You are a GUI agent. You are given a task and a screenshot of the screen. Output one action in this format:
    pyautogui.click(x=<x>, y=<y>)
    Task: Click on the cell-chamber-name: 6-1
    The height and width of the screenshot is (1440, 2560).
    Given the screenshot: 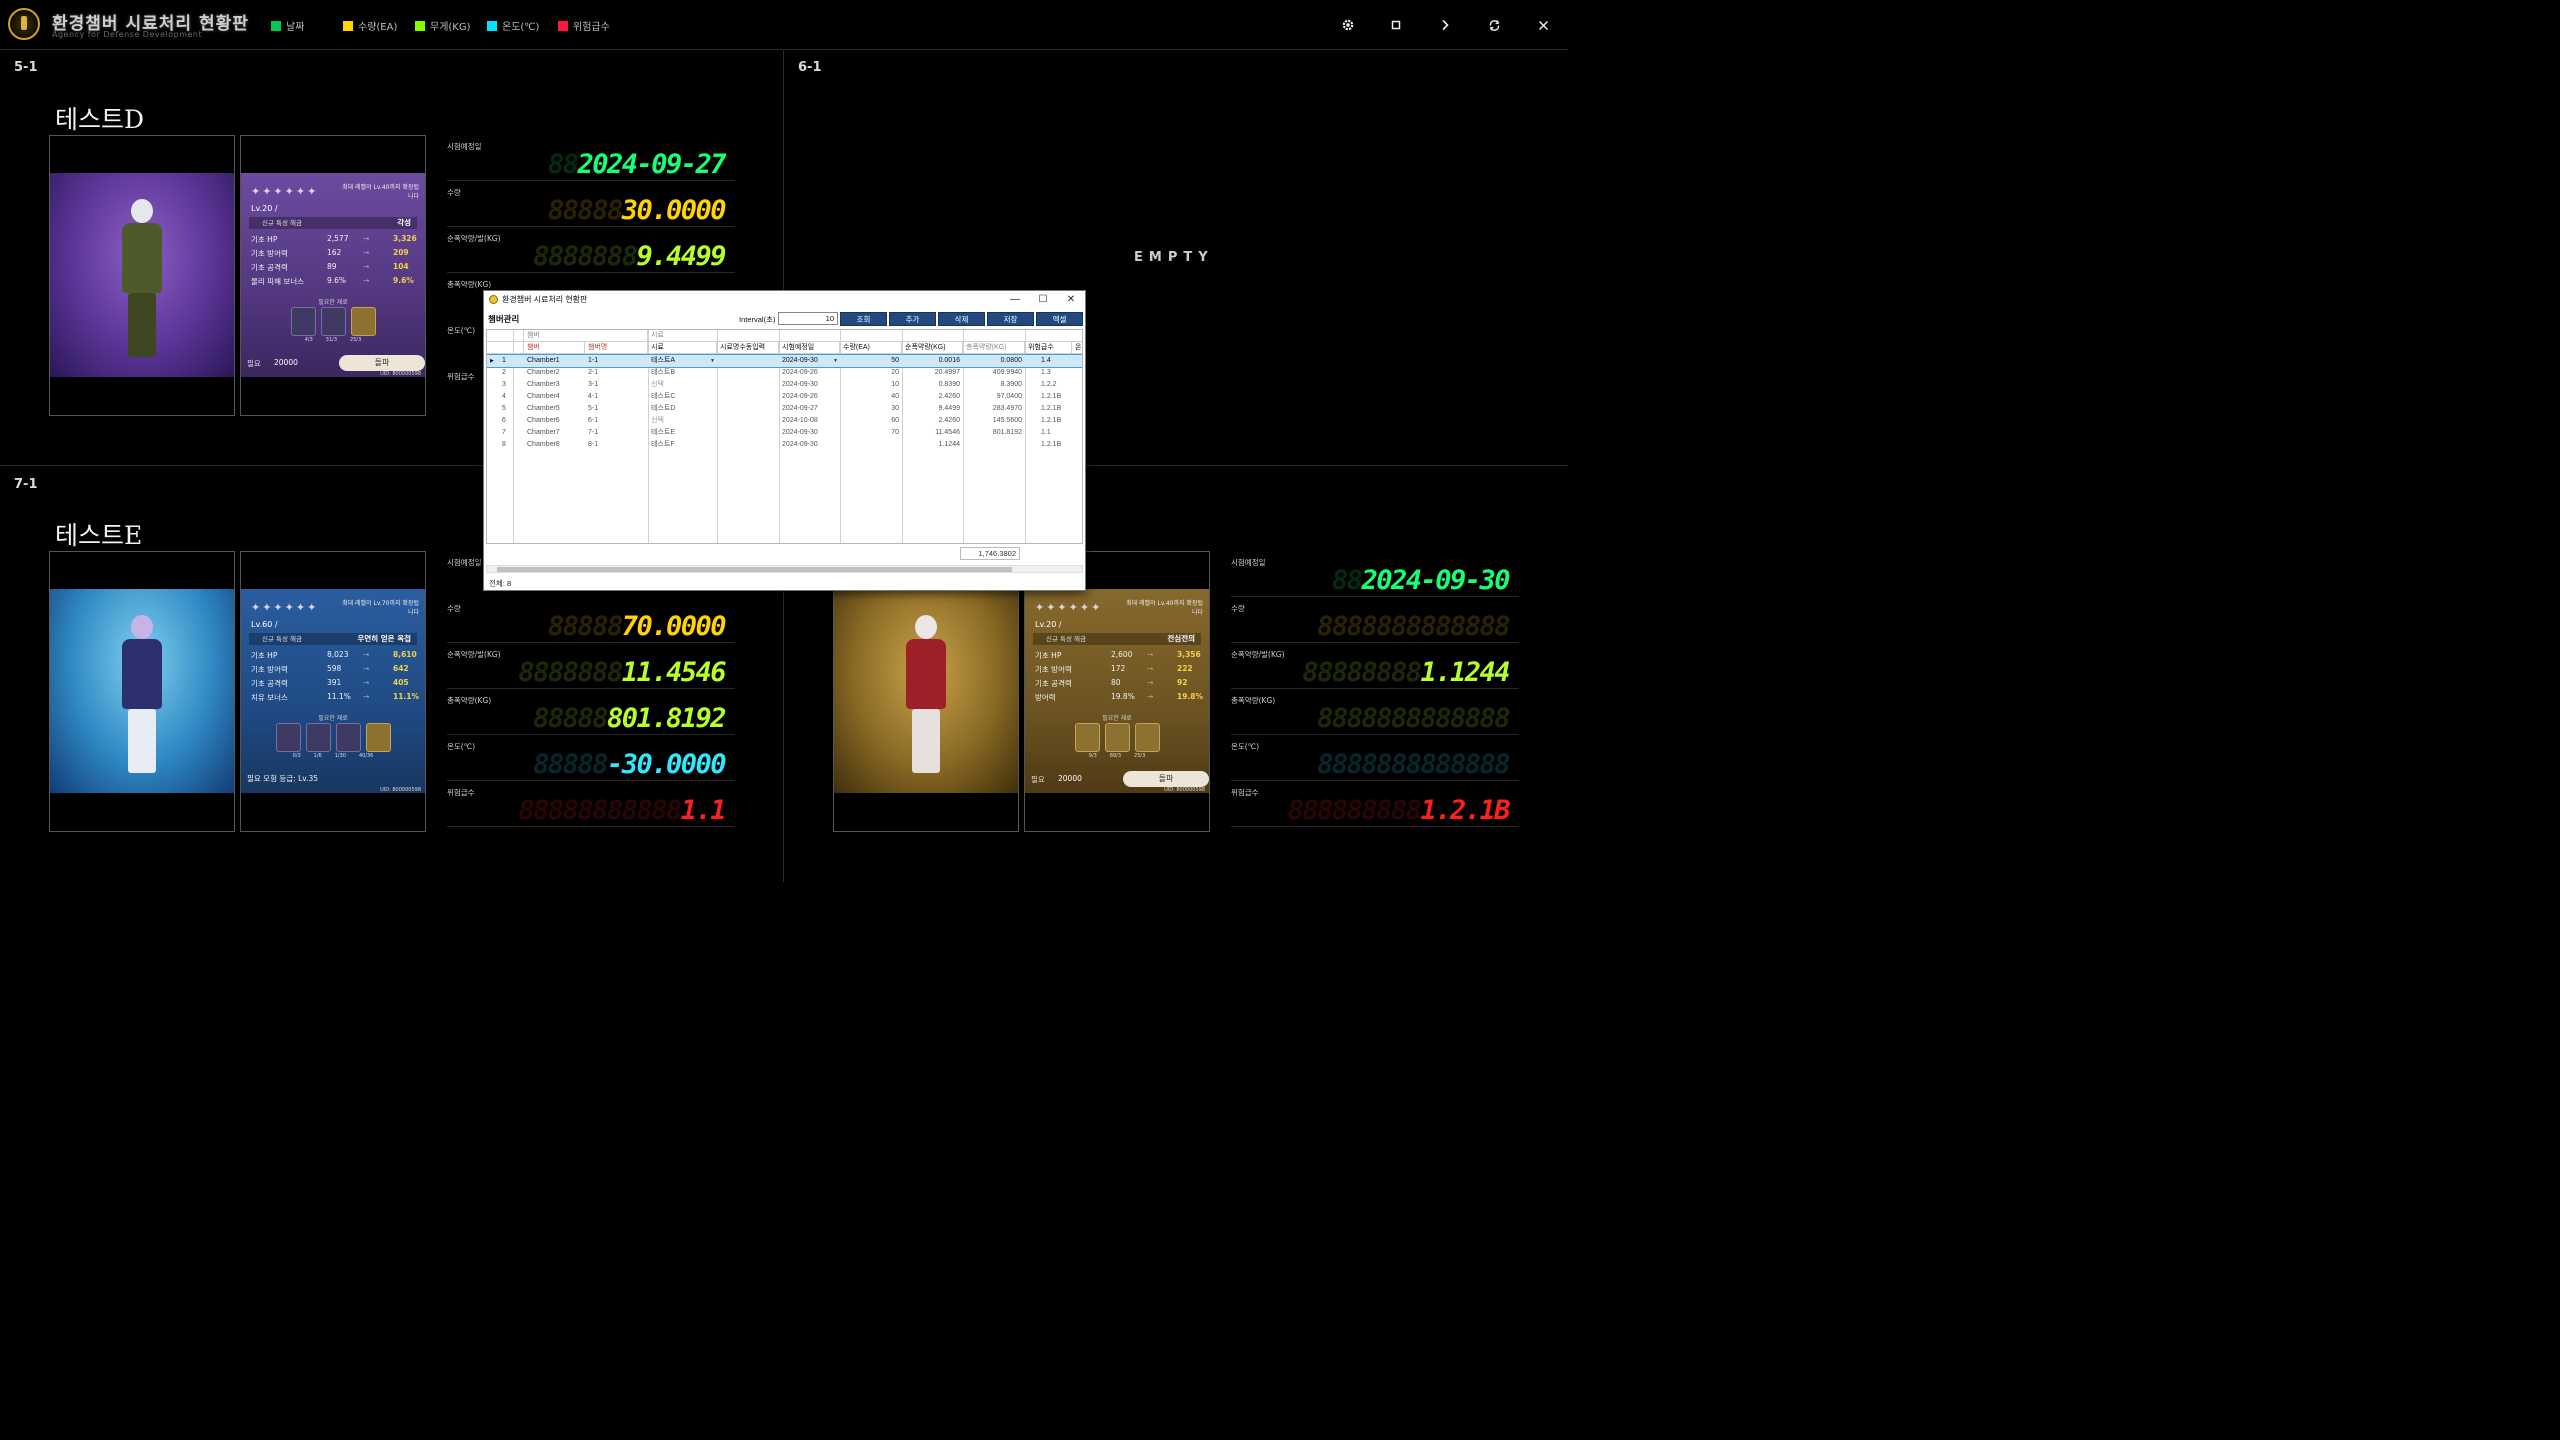 What is the action you would take?
    pyautogui.click(x=616, y=421)
    